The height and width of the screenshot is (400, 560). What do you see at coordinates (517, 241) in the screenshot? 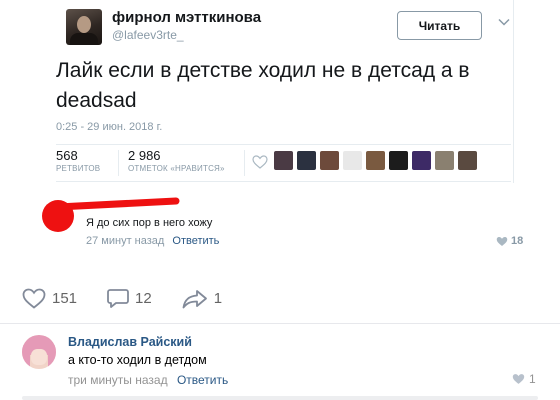
I see `tweet-reply-like-count: 18` at bounding box center [517, 241].